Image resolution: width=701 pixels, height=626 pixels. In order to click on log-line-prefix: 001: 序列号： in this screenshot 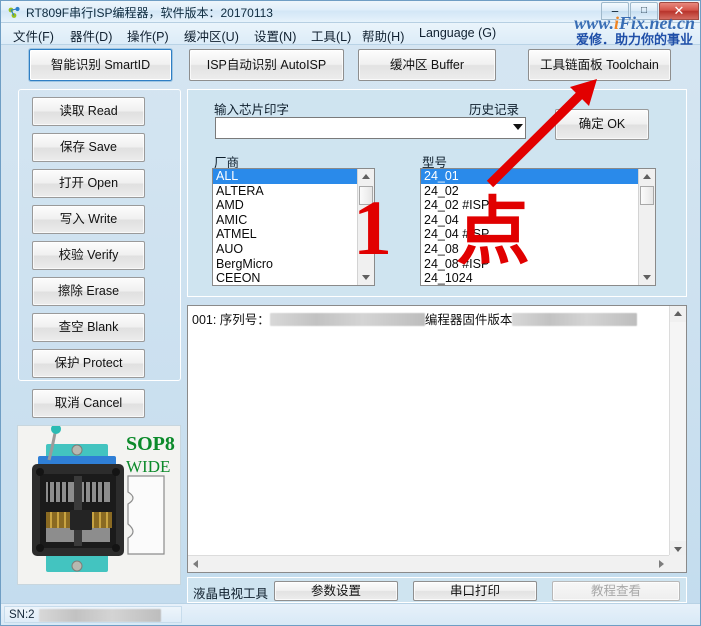, I will do `click(231, 320)`.